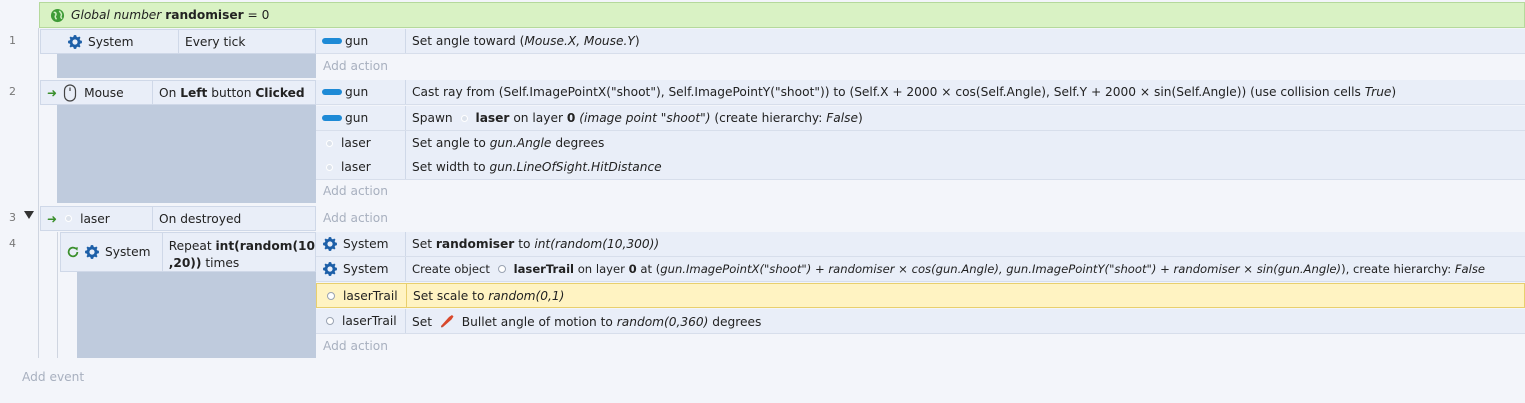 This screenshot has width=1525, height=403. What do you see at coordinates (204, 15) in the screenshot?
I see `global-name: randomiser` at bounding box center [204, 15].